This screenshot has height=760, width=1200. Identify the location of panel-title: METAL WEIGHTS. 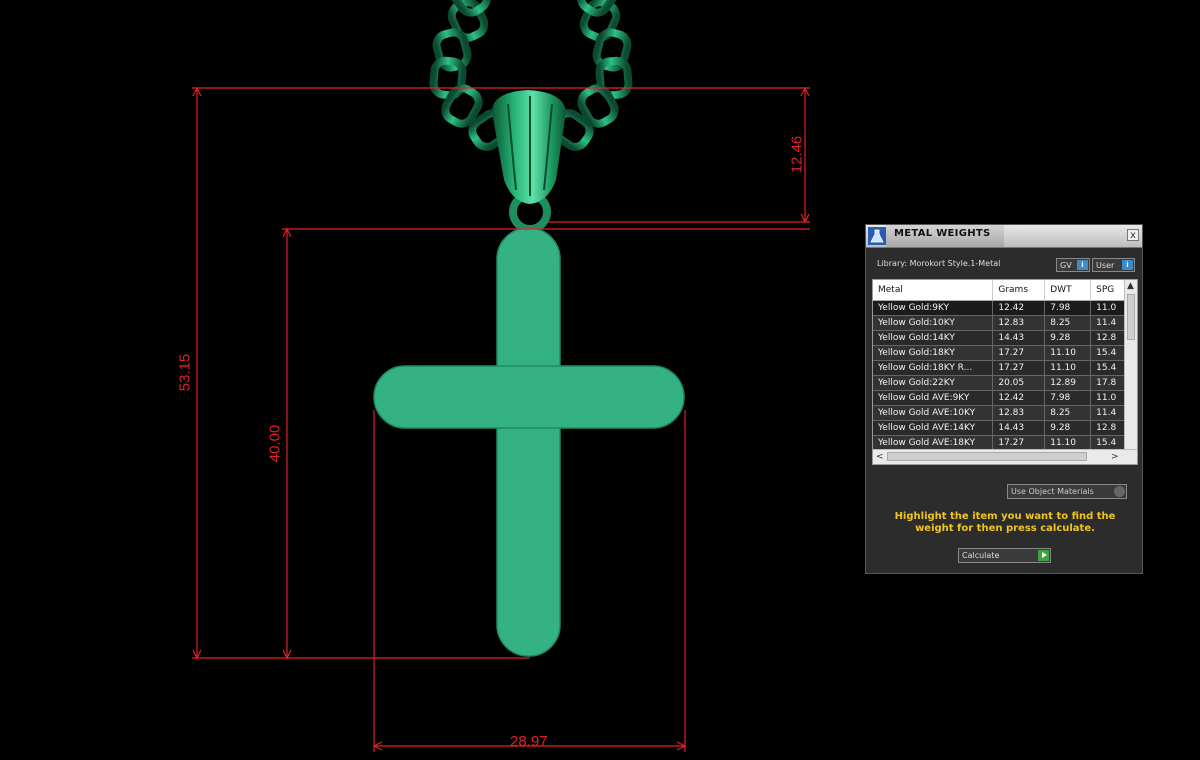
(942, 233).